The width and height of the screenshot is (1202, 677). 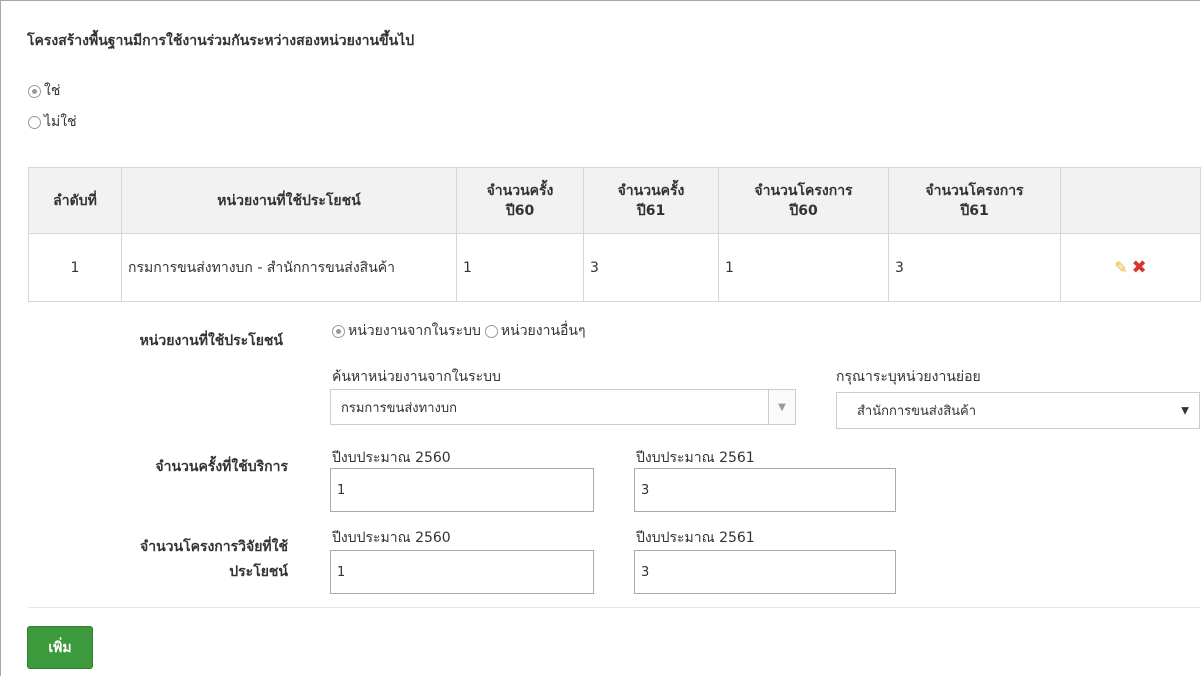 I want to click on option-no: ไม่ใช่, so click(x=52, y=122).